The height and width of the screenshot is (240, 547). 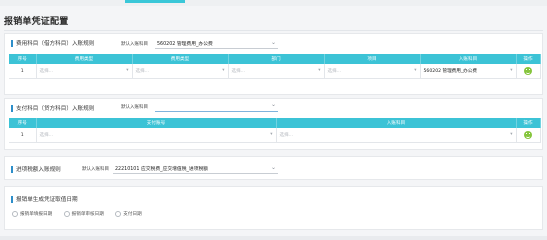 What do you see at coordinates (372, 59) in the screenshot?
I see `column-header: 项目` at bounding box center [372, 59].